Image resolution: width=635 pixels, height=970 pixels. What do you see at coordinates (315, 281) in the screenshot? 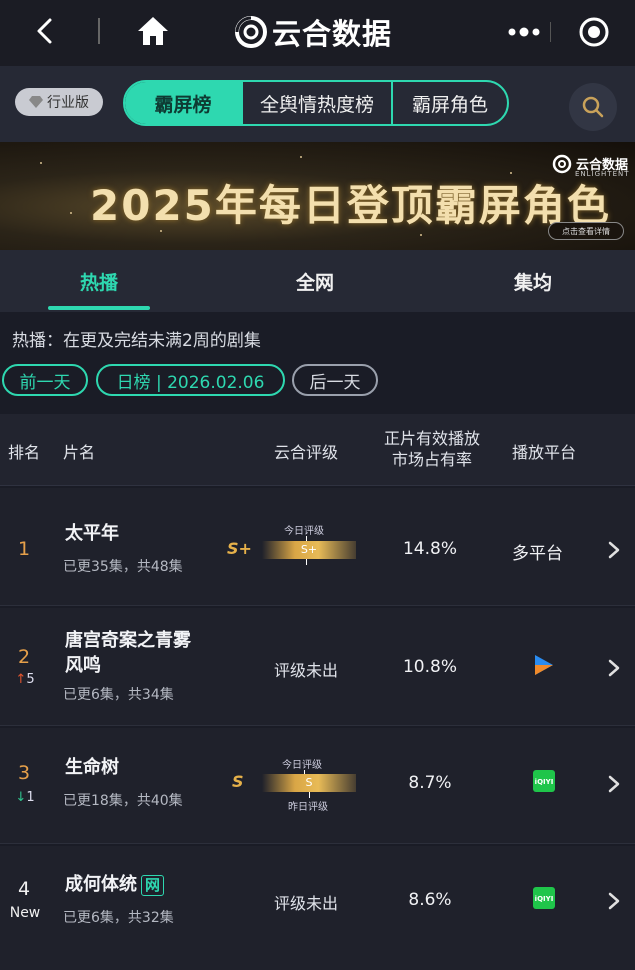
I see `tab-all-network: 全网` at bounding box center [315, 281].